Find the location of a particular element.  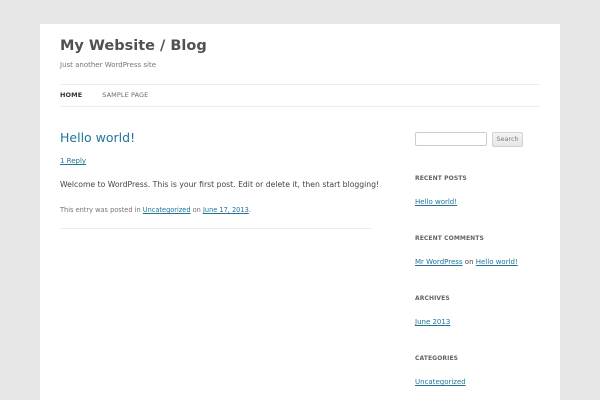

recent-posts-title: RECENT POSTS is located at coordinates (441, 178).